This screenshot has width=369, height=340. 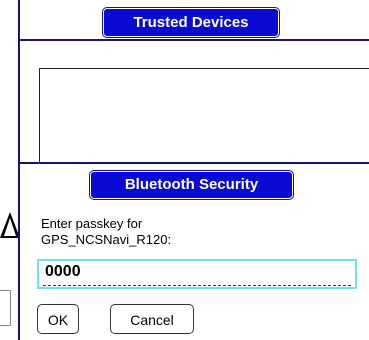 I want to click on dialog-title: Bluetooth Security, so click(x=191, y=185).